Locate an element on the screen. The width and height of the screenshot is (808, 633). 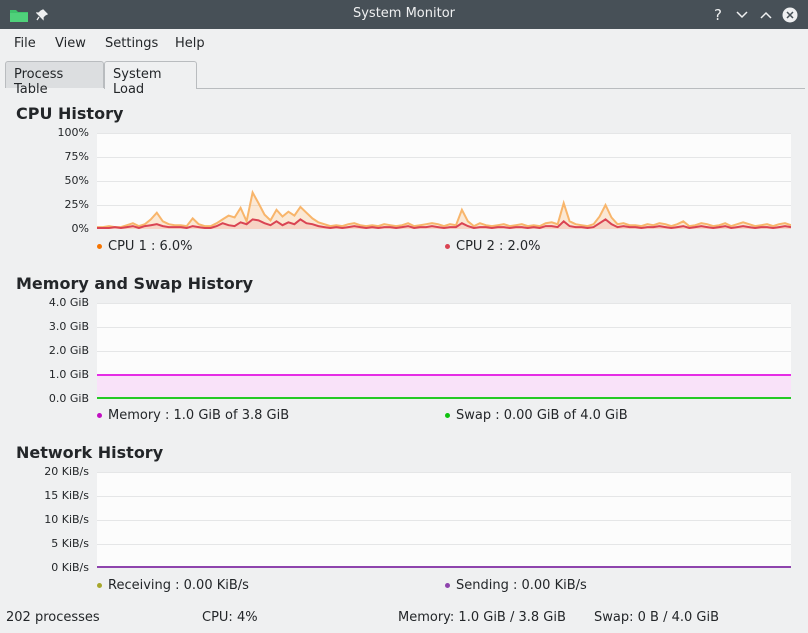
memory-legend: Memory : 1.0 GiB of 3.8 GiB is located at coordinates (193, 415).